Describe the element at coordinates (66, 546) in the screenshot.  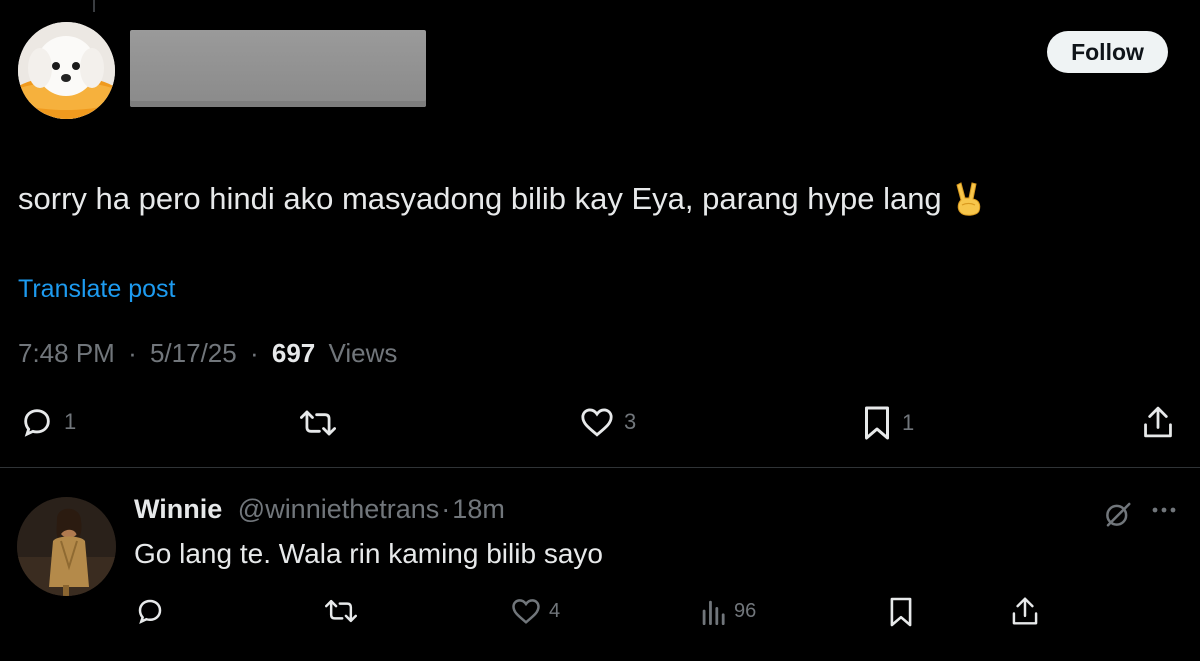
I see `reply-author-avatar` at that location.